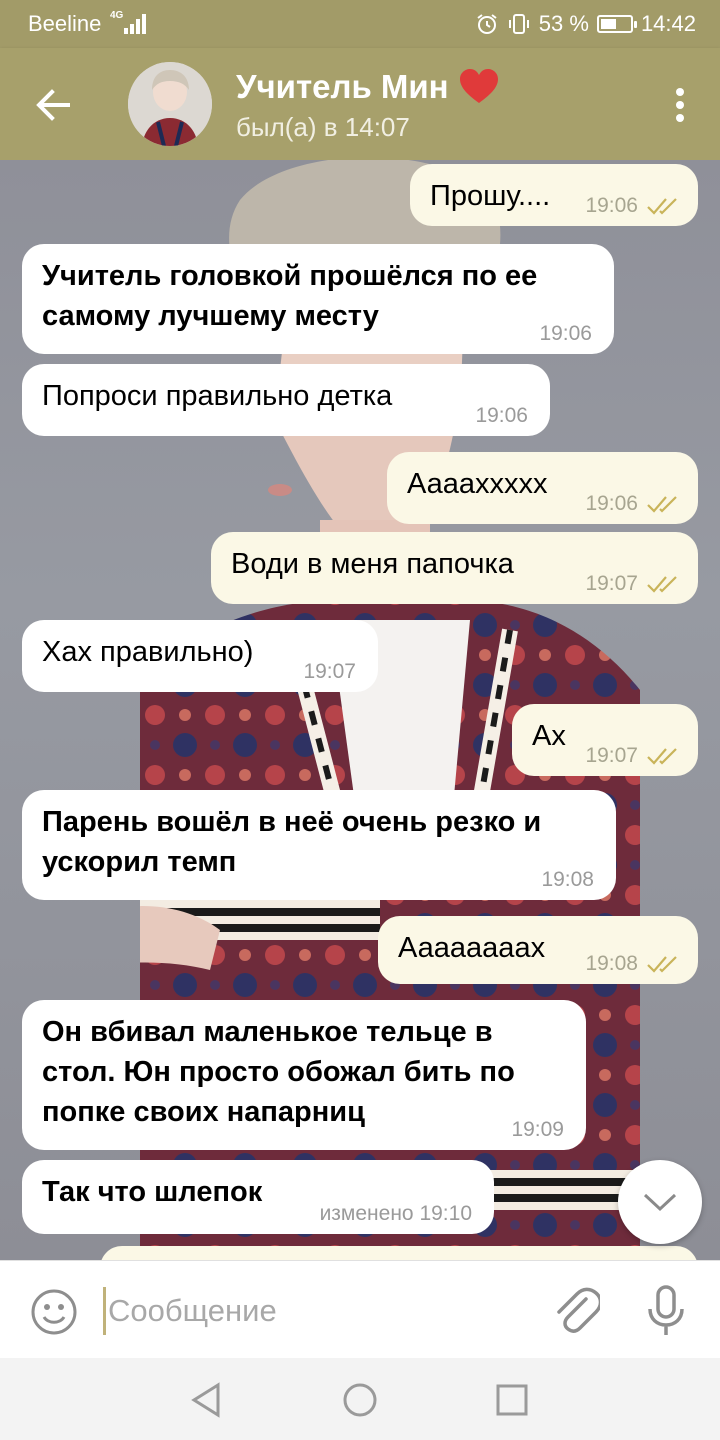  Describe the element at coordinates (680, 108) in the screenshot. I see `more-vertical-icon` at that location.